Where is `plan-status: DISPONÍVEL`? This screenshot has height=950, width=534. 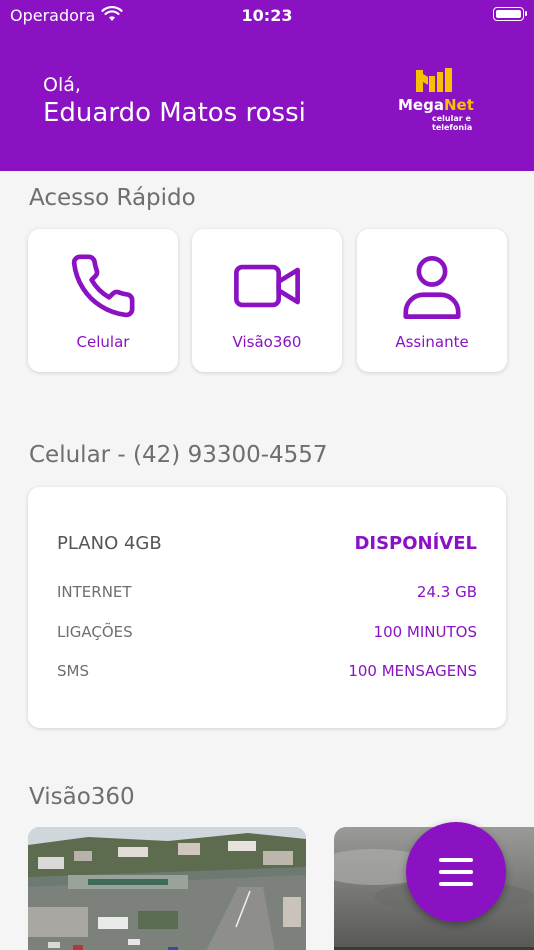 plan-status: DISPONÍVEL is located at coordinates (415, 543).